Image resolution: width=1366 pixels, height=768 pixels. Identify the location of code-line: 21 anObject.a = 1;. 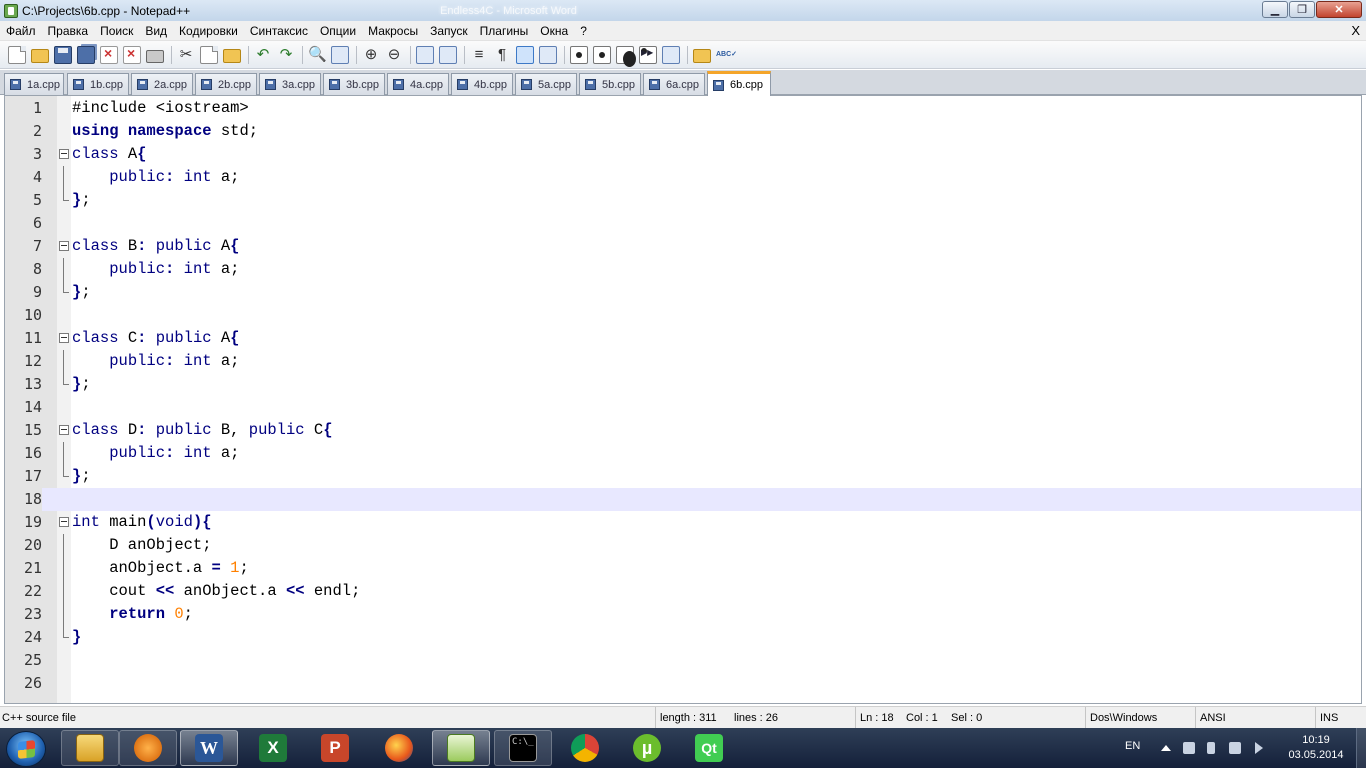
(683, 568).